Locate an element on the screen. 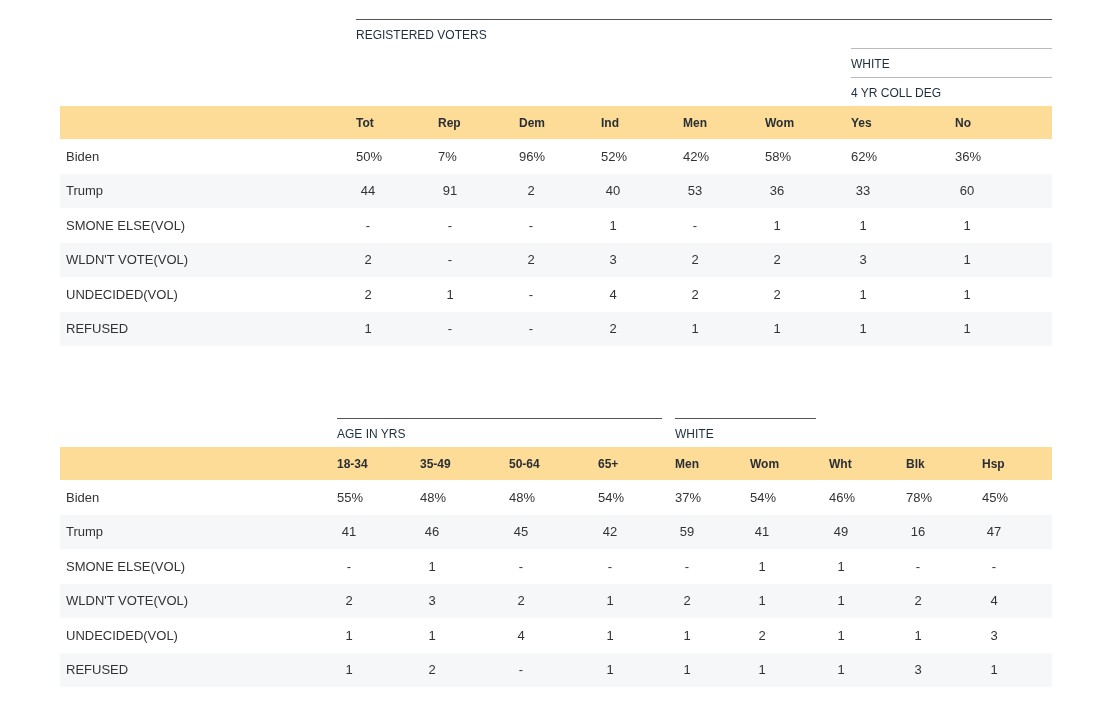 This screenshot has height=717, width=1108. column-heading: Ind is located at coordinates (610, 123).